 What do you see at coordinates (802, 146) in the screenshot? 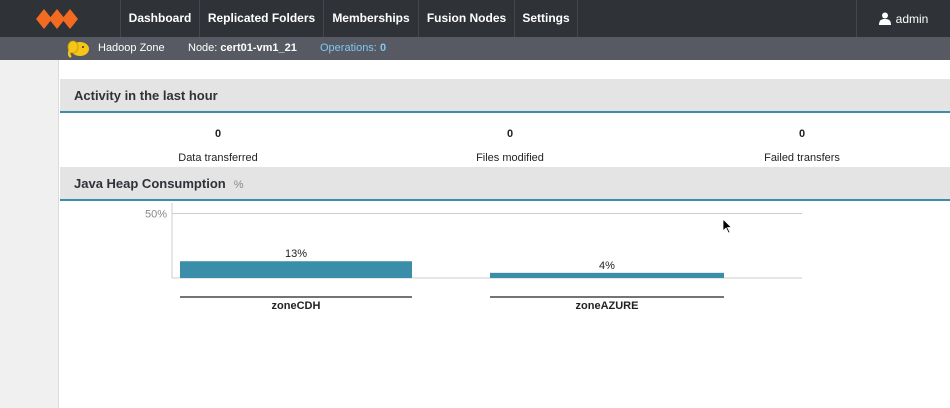
I see `stat-failed-transfers: 0 Failed transfers` at bounding box center [802, 146].